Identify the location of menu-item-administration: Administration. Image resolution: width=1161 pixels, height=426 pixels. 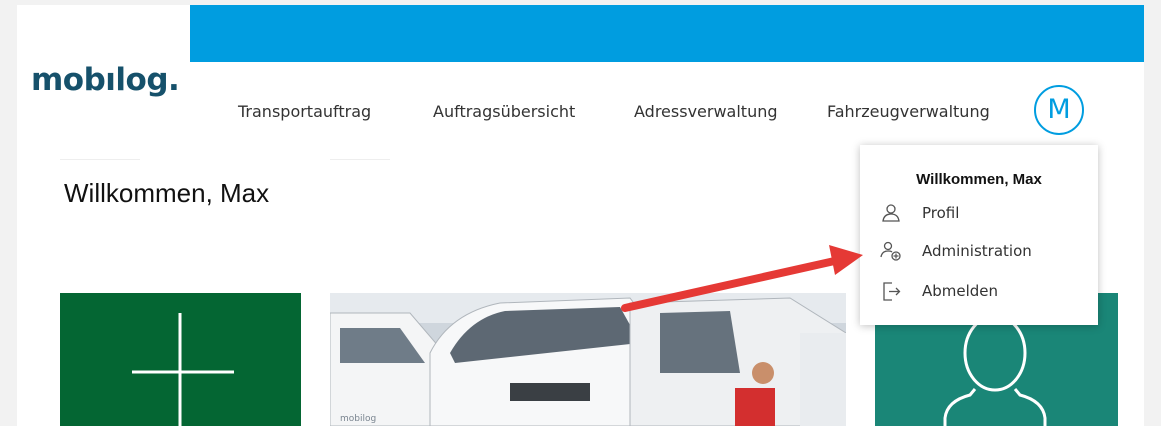
(985, 252).